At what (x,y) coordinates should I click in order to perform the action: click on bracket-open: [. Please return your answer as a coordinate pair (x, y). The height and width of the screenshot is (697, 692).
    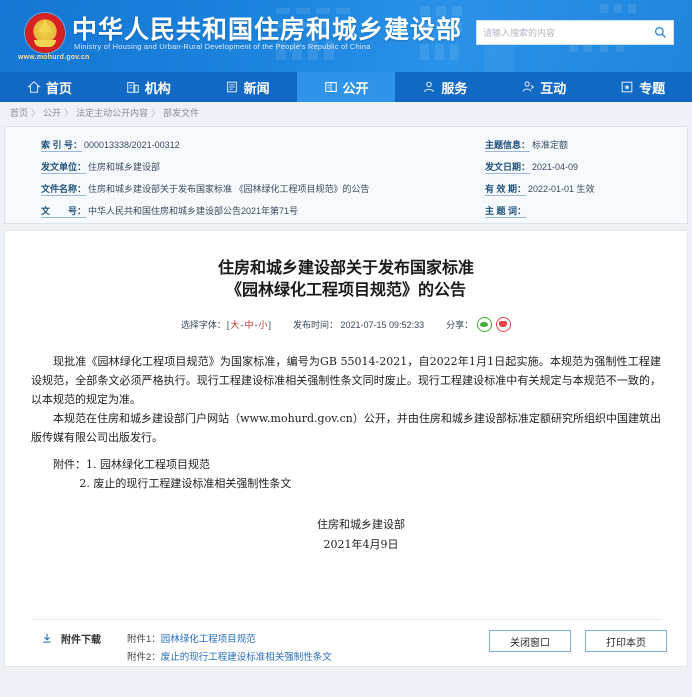
    Looking at the image, I should click on (228, 324).